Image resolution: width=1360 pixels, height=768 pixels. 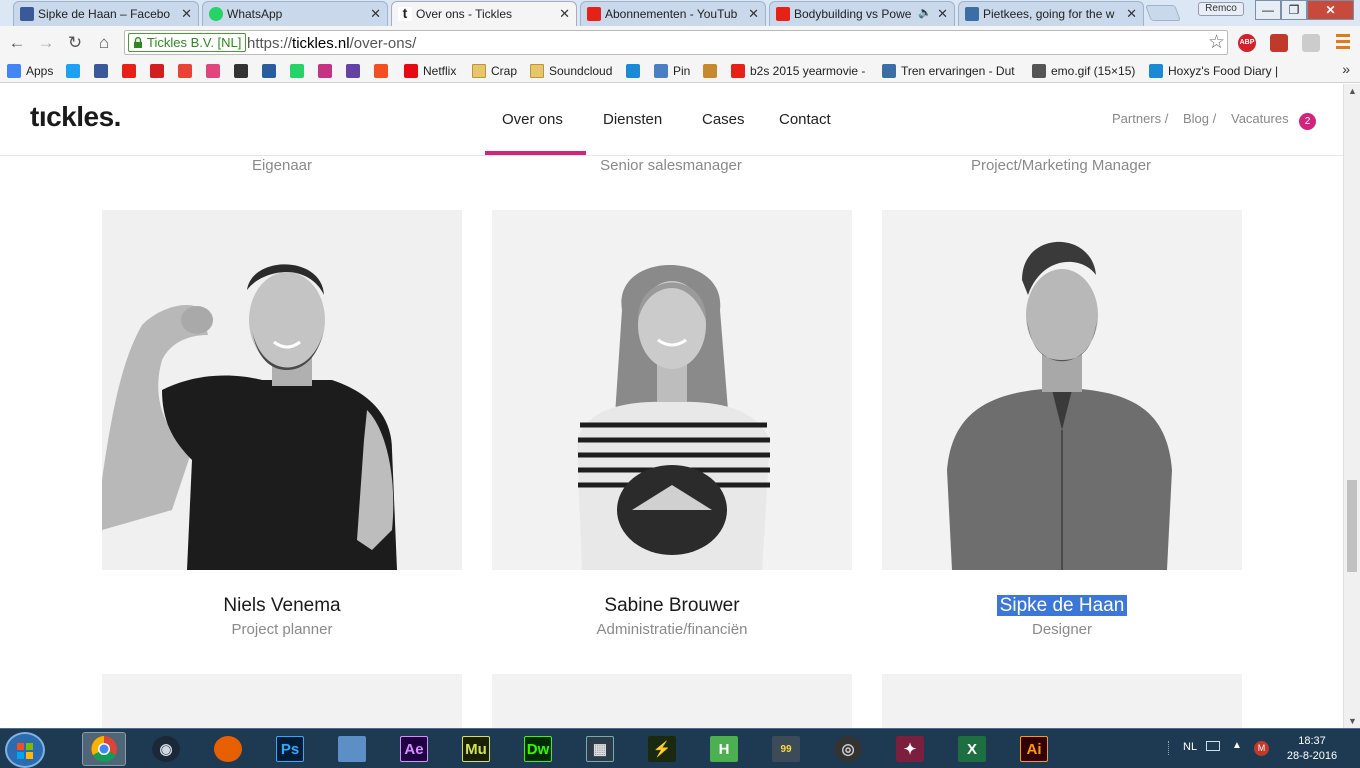 What do you see at coordinates (661, 71) in the screenshot?
I see `pin-icon` at bounding box center [661, 71].